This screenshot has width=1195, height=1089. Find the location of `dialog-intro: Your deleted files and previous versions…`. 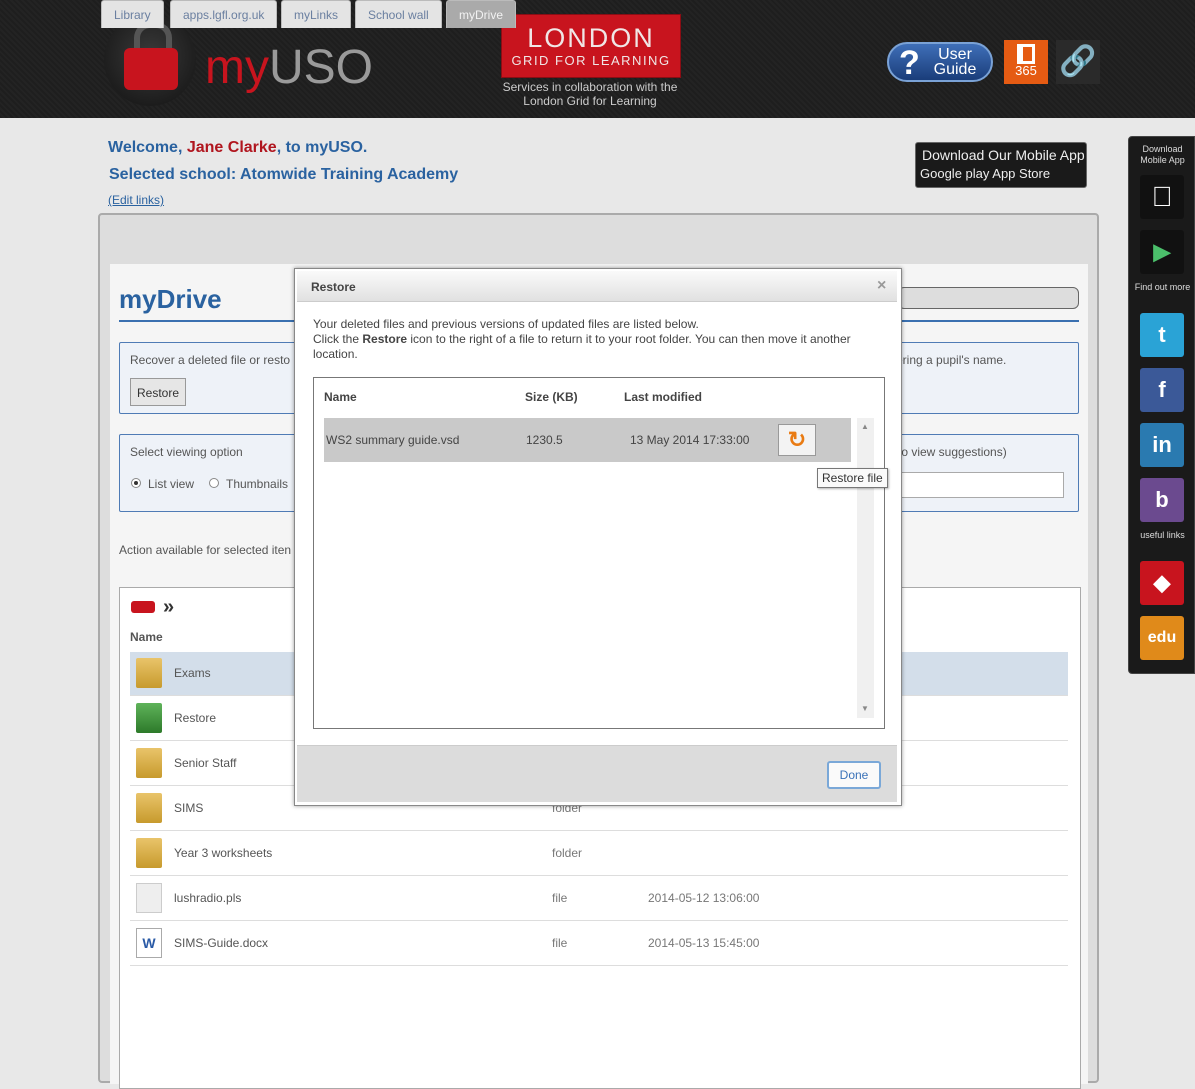

dialog-intro: Your deleted files and previous versions… is located at coordinates (582, 339).